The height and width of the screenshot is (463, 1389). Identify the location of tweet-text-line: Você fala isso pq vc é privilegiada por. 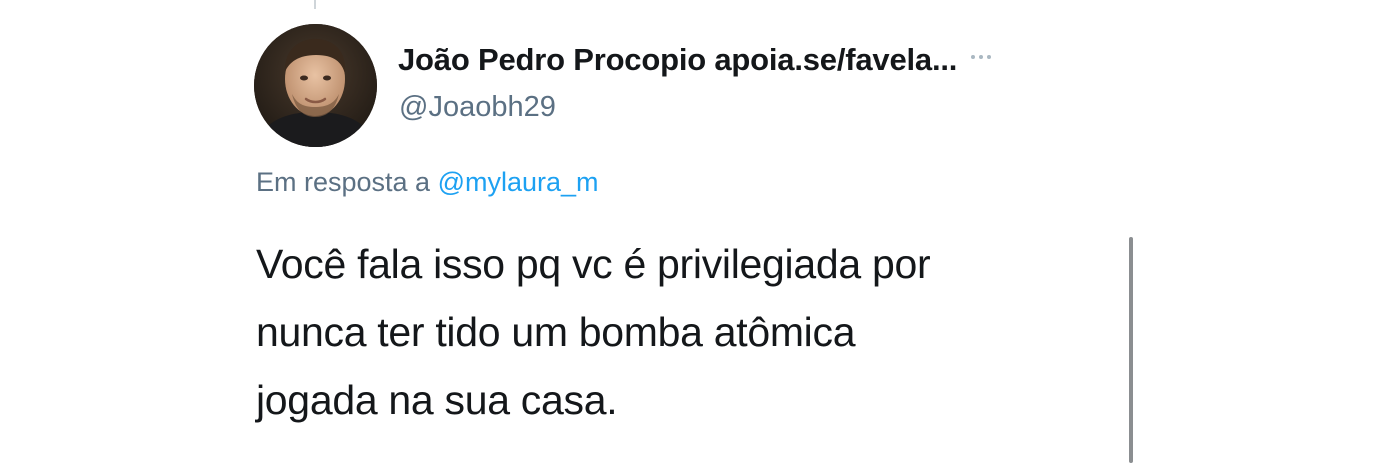
(593, 264).